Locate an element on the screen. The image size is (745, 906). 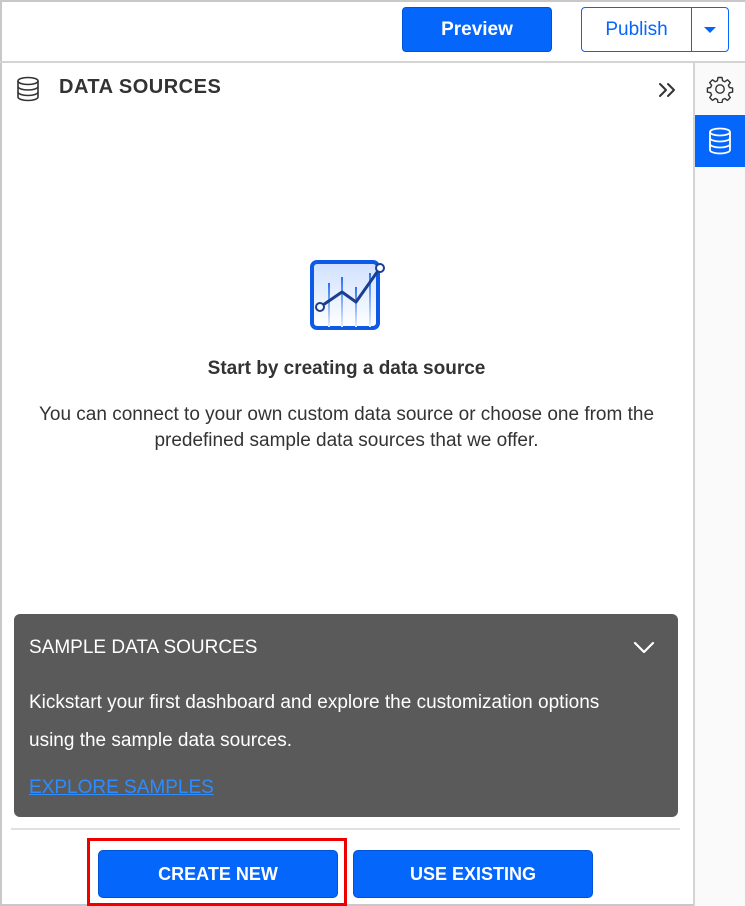
create-new-button: CREATE NEW is located at coordinates (218, 874).